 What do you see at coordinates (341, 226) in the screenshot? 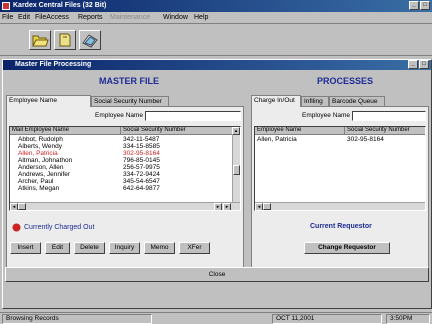
I see `current-requestor-label: Current Requestor` at bounding box center [341, 226].